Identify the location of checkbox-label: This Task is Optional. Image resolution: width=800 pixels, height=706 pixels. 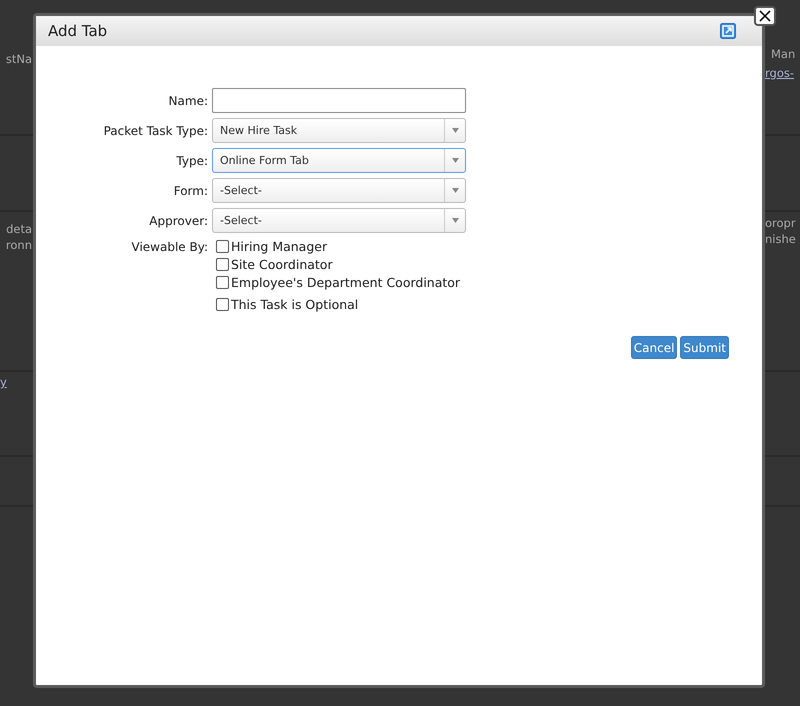
(294, 304).